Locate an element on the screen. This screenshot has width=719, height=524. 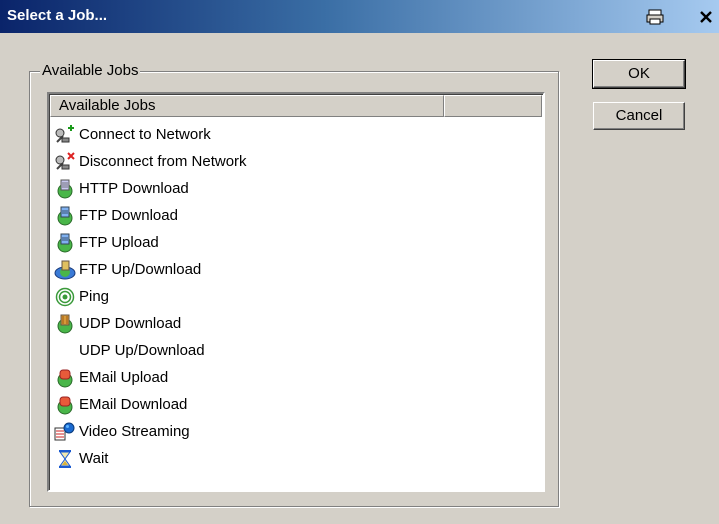
list-item-label: Disconnect from Network is located at coordinates (163, 161).